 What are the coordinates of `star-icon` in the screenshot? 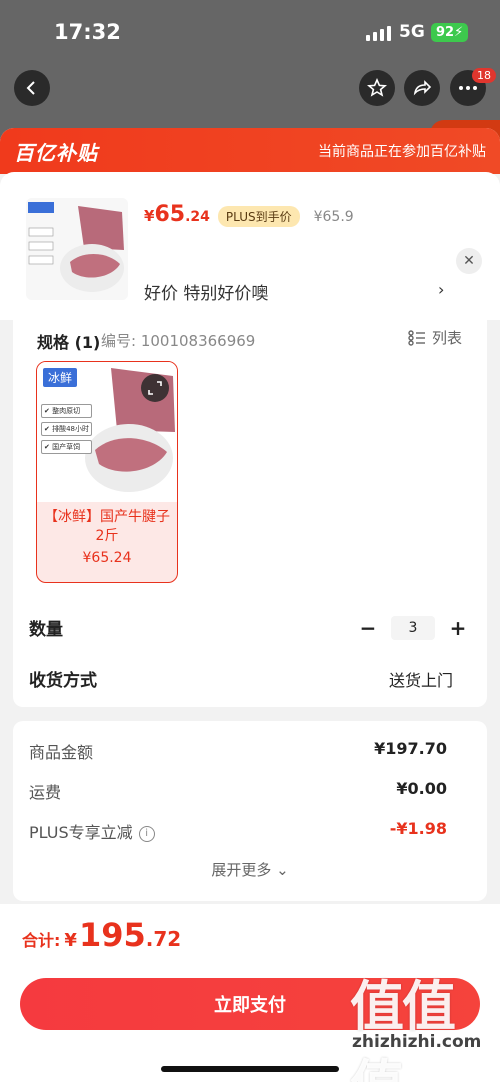 It's located at (377, 87).